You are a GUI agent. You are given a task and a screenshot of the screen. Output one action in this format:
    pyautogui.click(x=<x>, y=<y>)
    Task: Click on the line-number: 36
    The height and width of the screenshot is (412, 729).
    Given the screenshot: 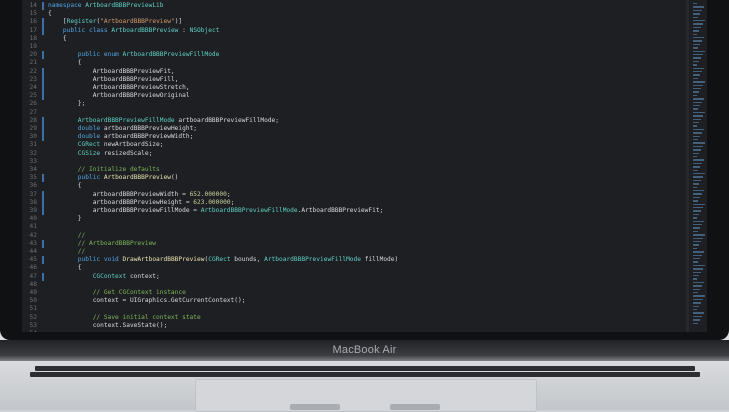 What is the action you would take?
    pyautogui.click(x=33, y=186)
    